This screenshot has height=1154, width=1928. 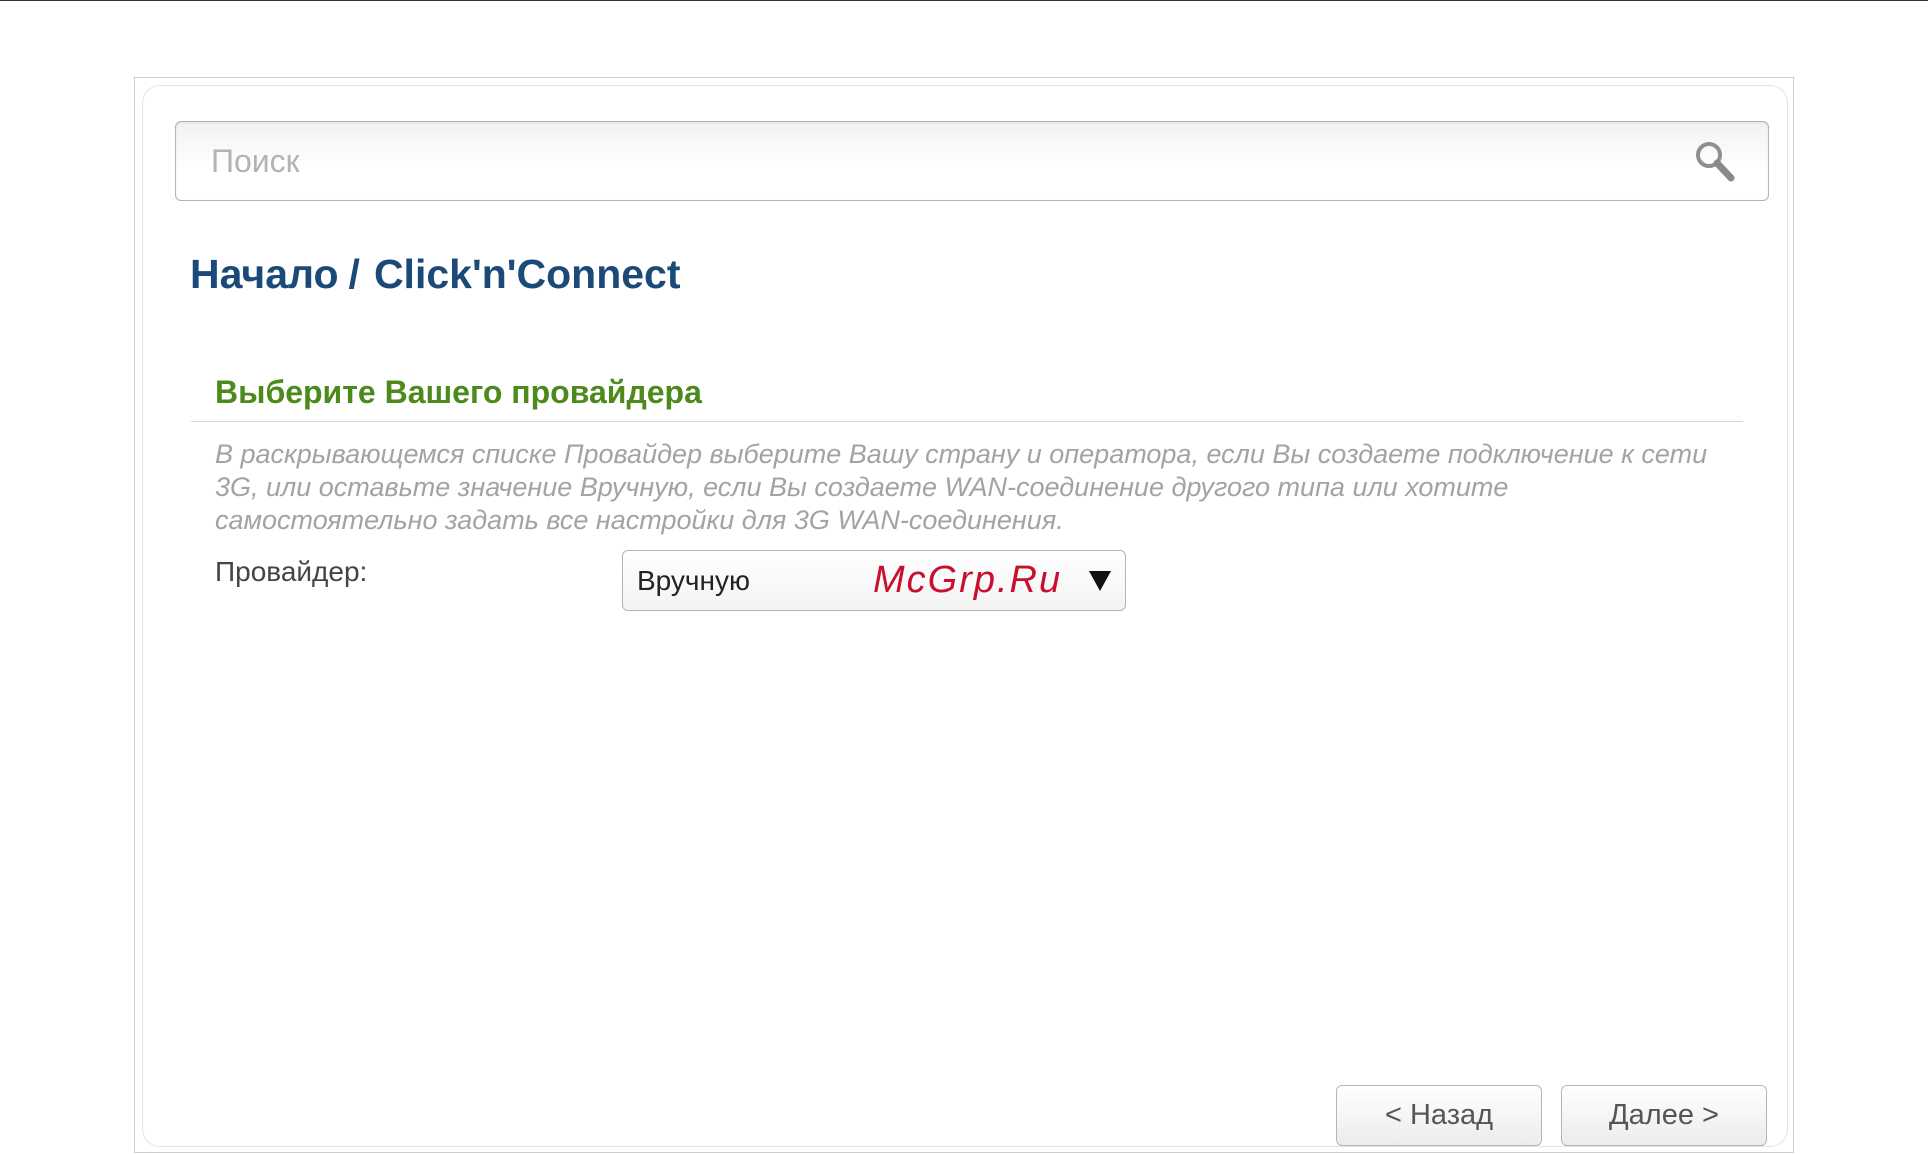 What do you see at coordinates (964, 0) in the screenshot?
I see `top-divider` at bounding box center [964, 0].